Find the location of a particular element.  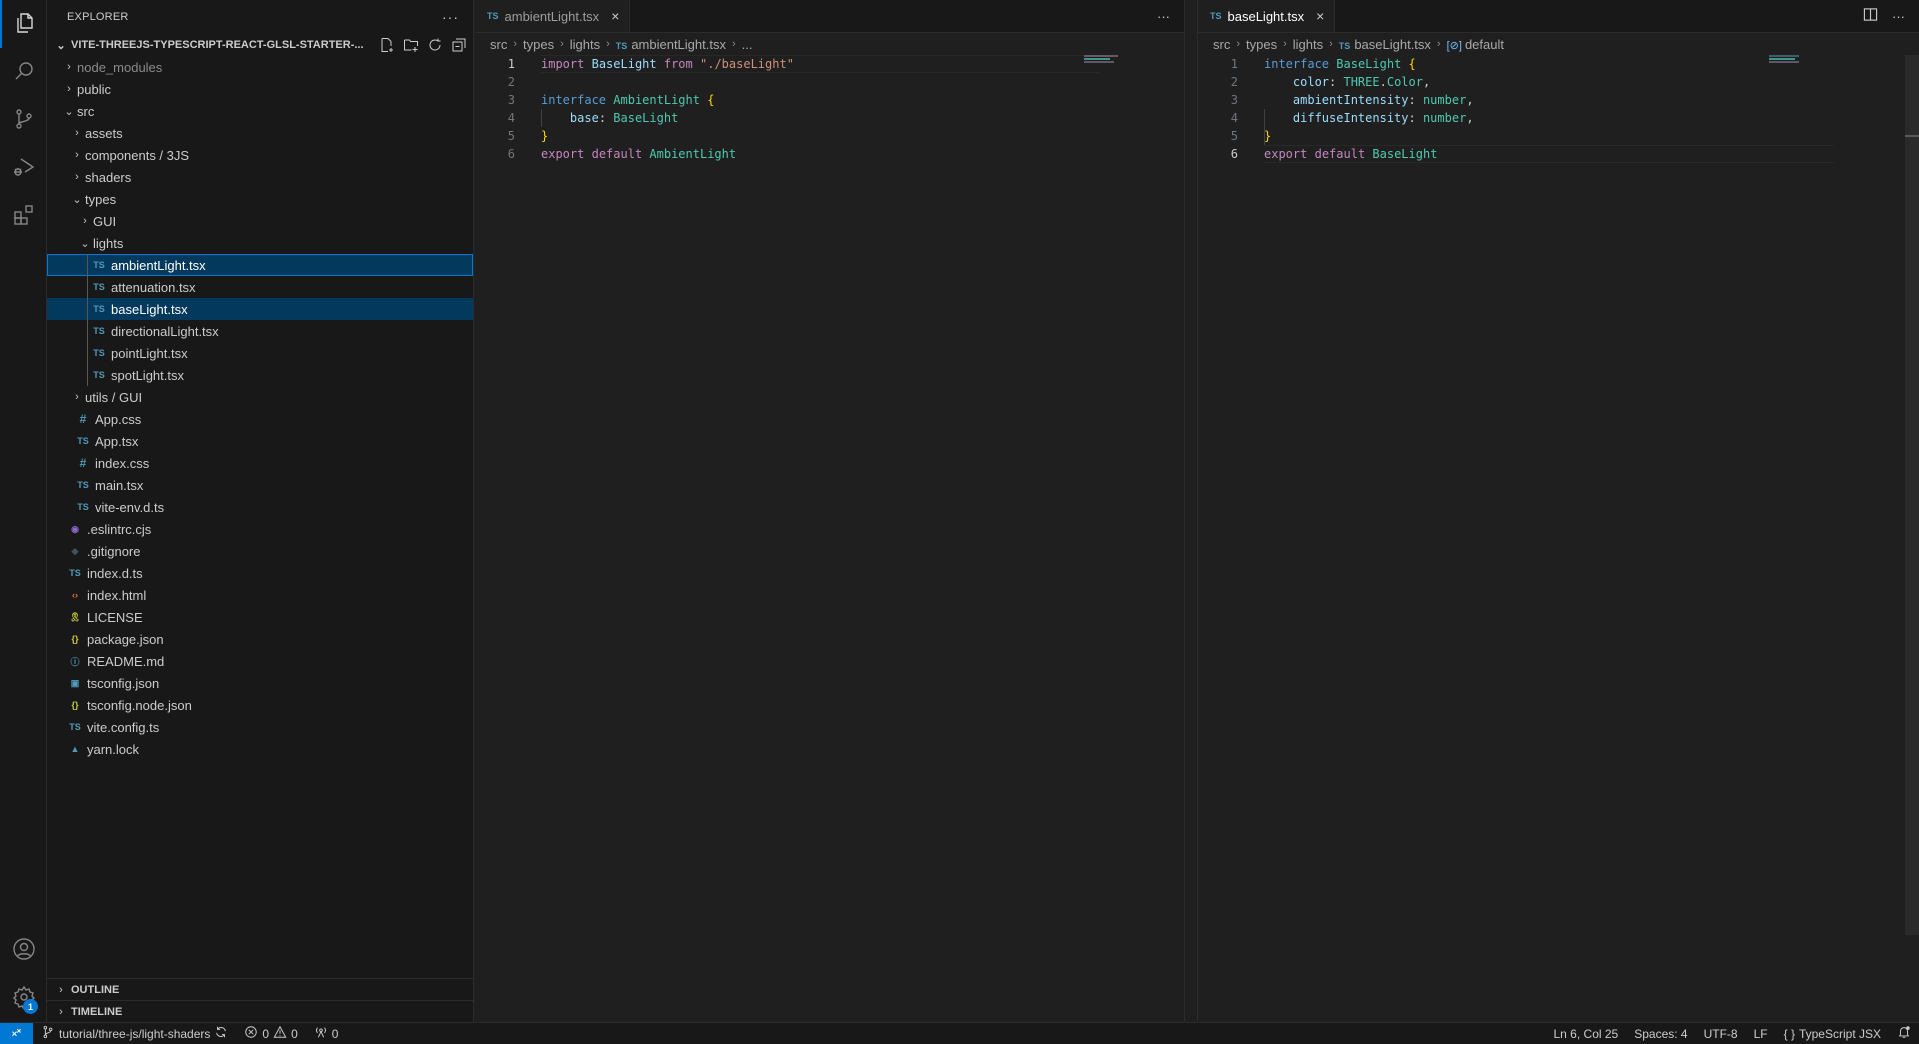

tree-file: TS attenuation.tsx is located at coordinates (260, 287).